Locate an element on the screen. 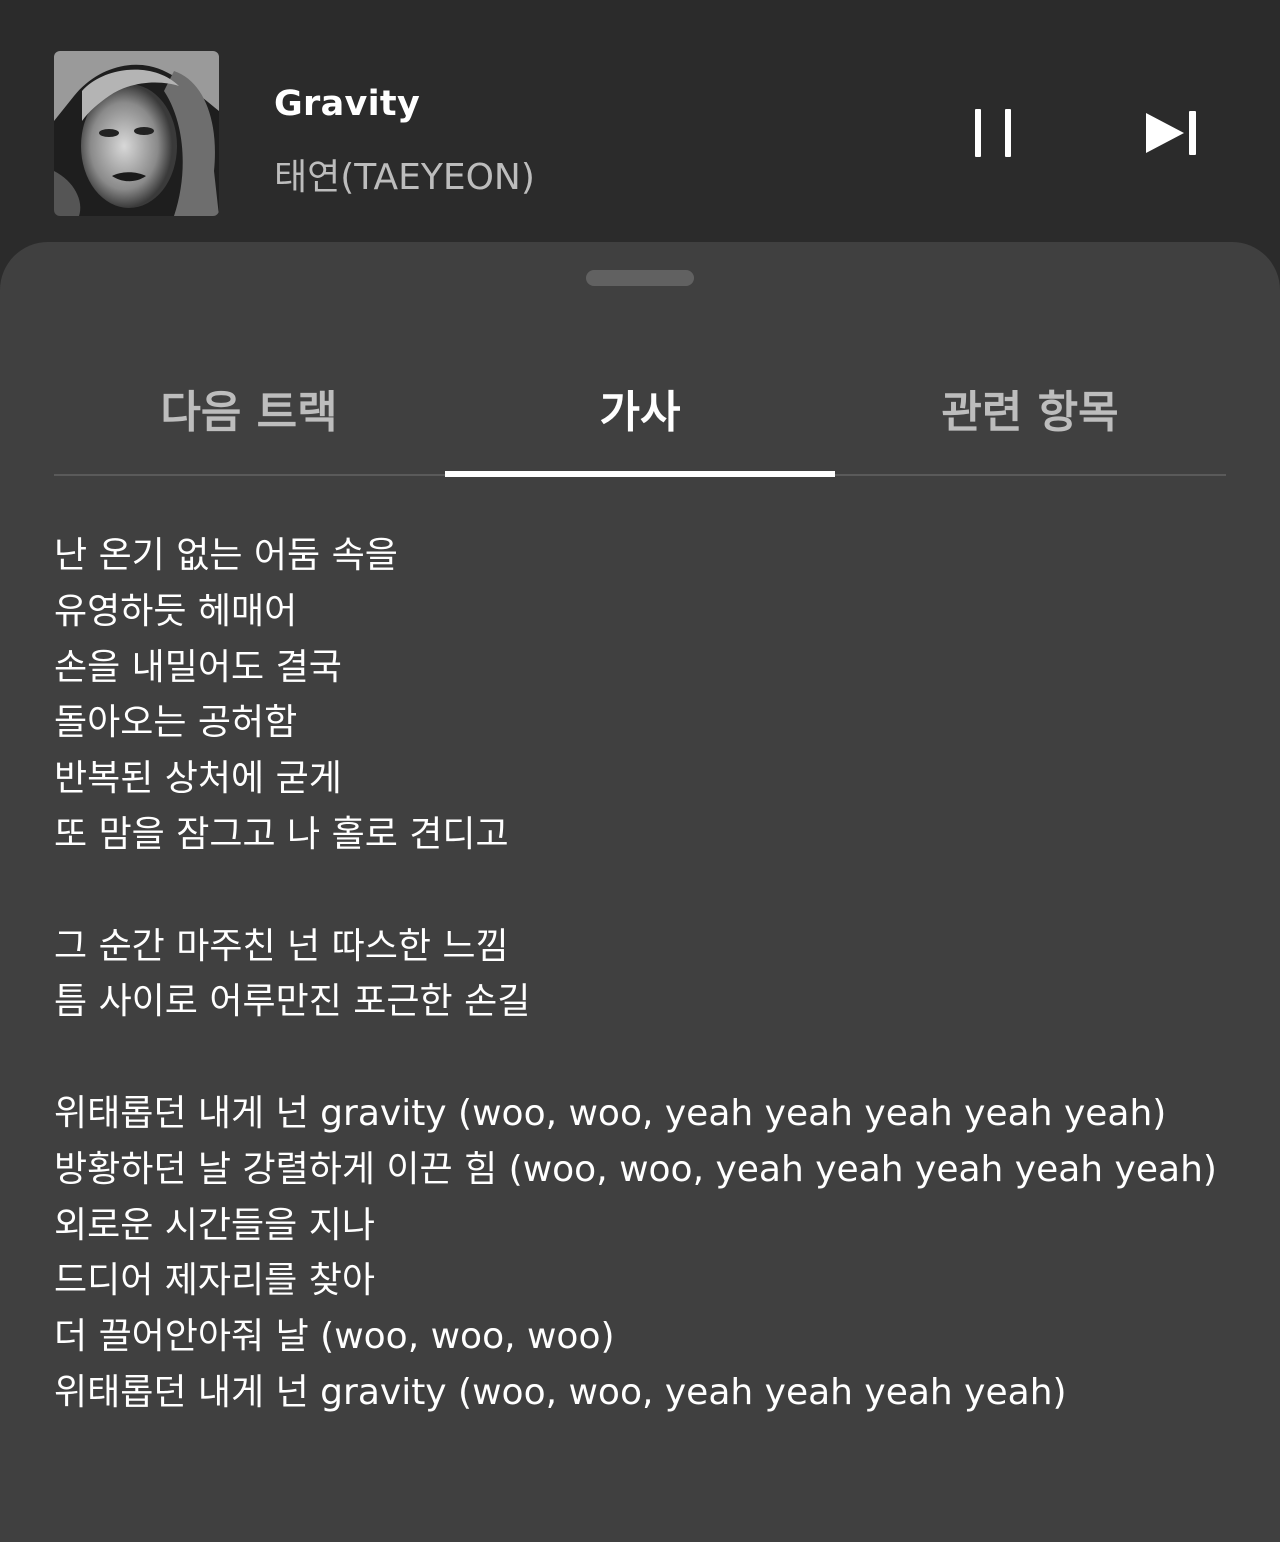 The width and height of the screenshot is (1280, 1542). tab-bar: 다음 트랙 가사 관련 항목 is located at coordinates (640, 409).